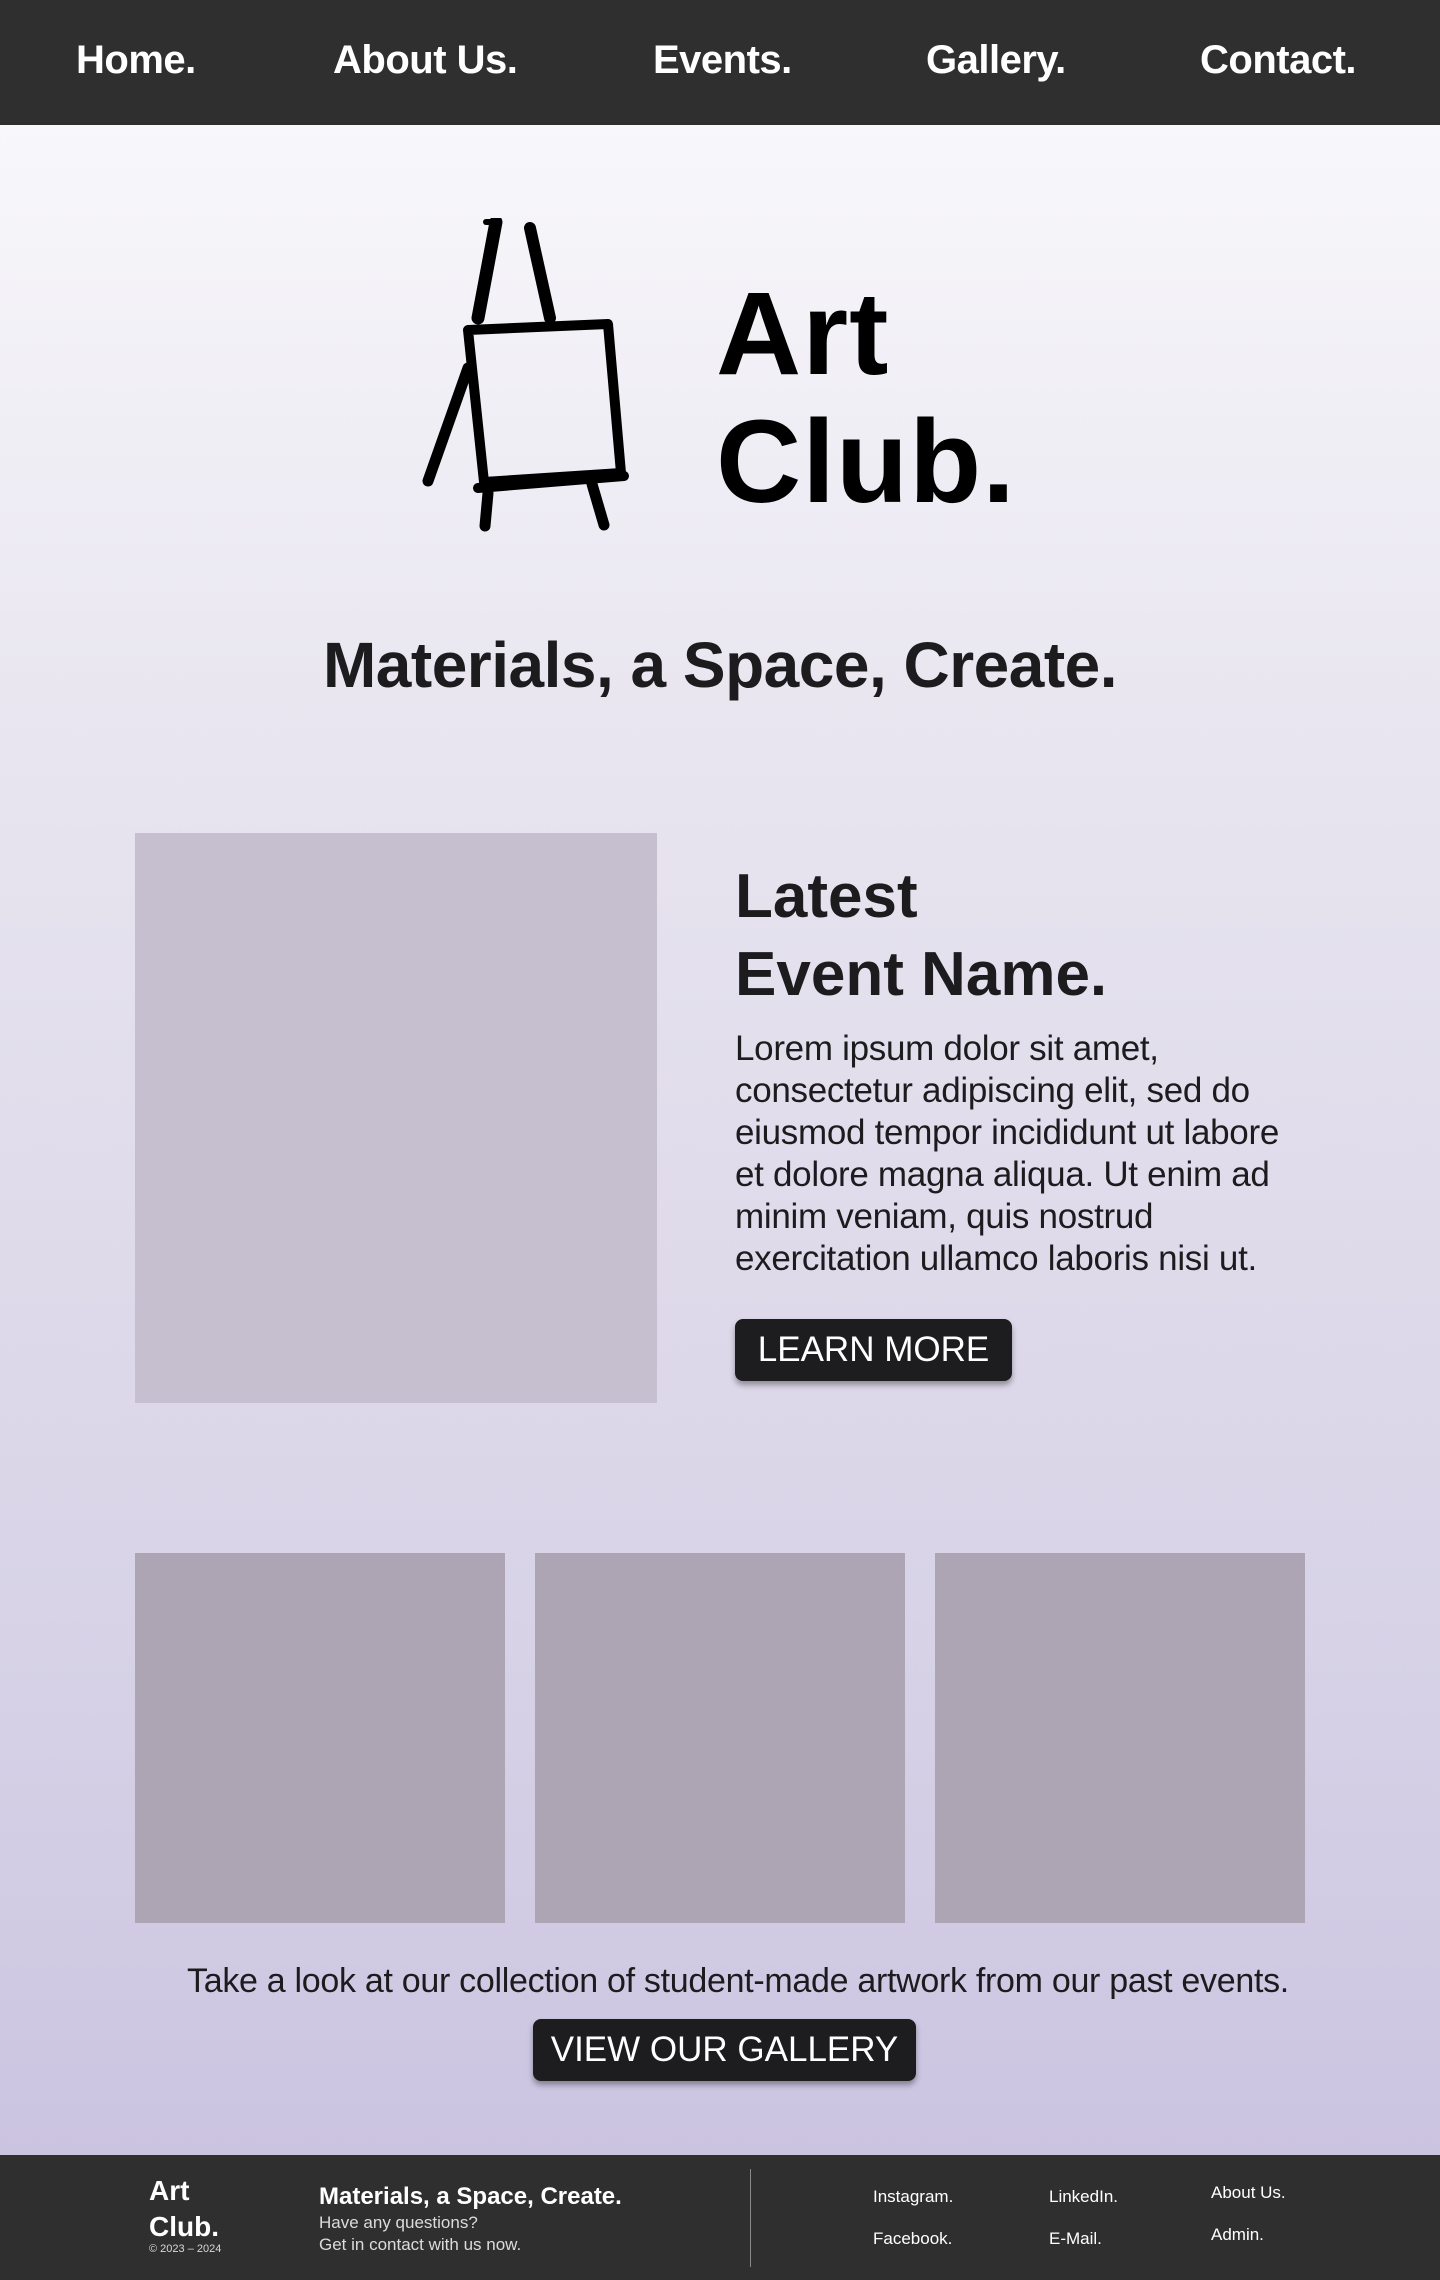  I want to click on footer-linkedin-link: LinkedIn., so click(1083, 2197).